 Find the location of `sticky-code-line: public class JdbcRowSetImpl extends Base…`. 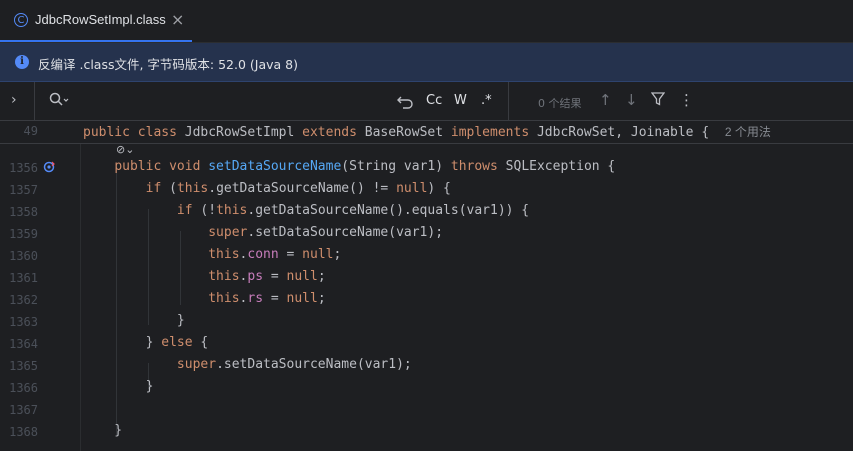

sticky-code-line: public class JdbcRowSetImpl extends Base… is located at coordinates (427, 132).